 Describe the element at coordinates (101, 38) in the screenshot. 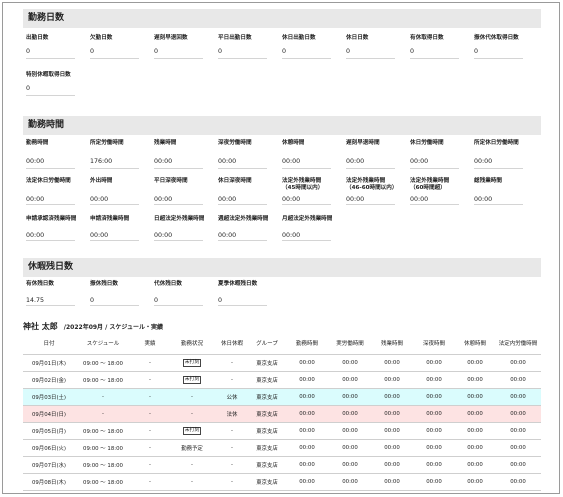

I see `stat-label: 欠勤日数` at that location.